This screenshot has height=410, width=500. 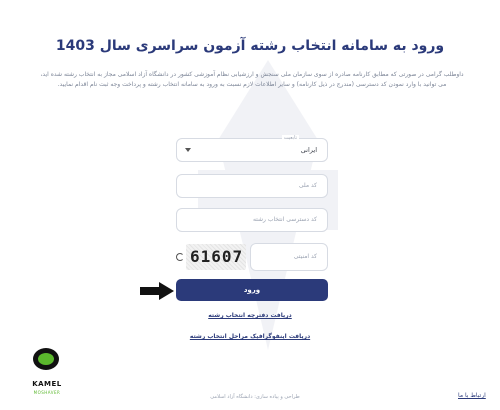 I want to click on nationality-value: ایرانی, so click(x=308, y=150).